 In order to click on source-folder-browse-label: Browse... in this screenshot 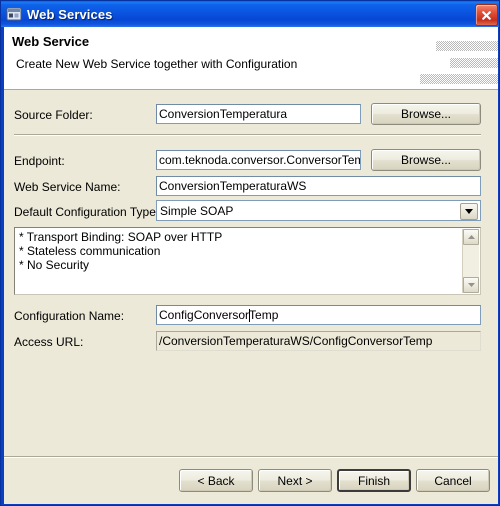, I will do `click(425, 114)`.